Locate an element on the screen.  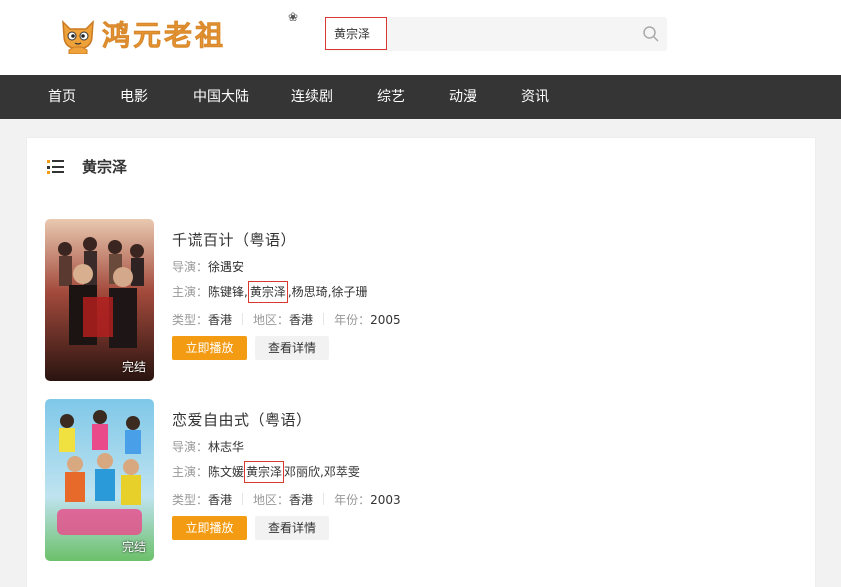
director-row: 导演：徐遇安 is located at coordinates (208, 266).